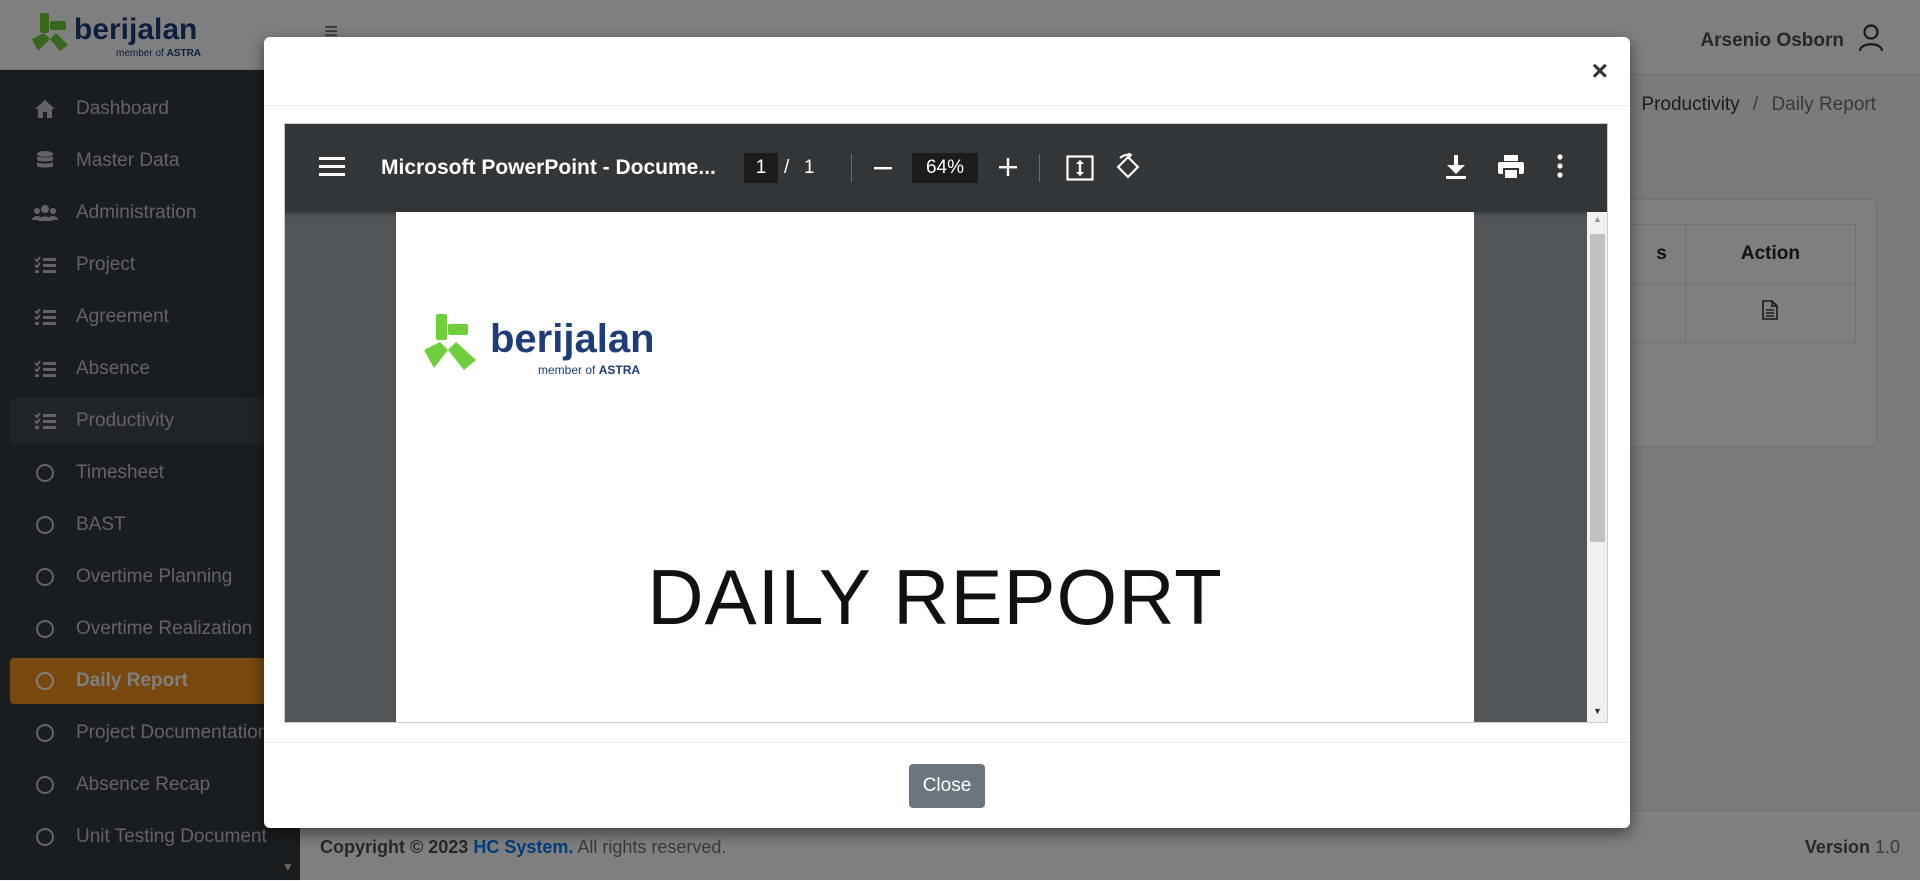  I want to click on scrollbar-thumb, so click(1597, 388).